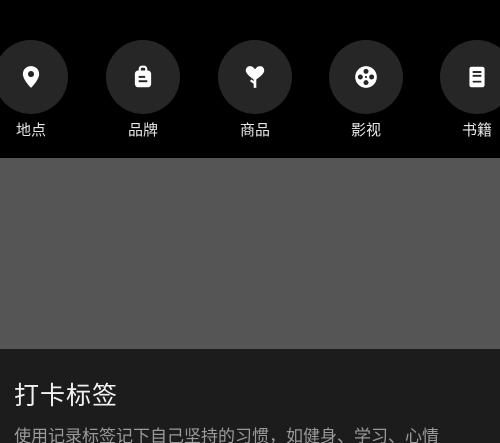 The width and height of the screenshot is (500, 443). What do you see at coordinates (254, 130) in the screenshot?
I see `category-goods-label: 商品` at bounding box center [254, 130].